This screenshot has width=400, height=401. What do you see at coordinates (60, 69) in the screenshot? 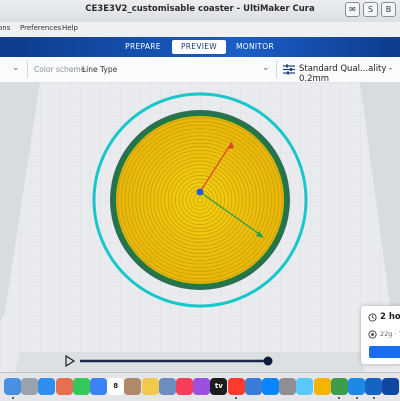
I see `color-scheme-label: Color scheme` at bounding box center [60, 69].